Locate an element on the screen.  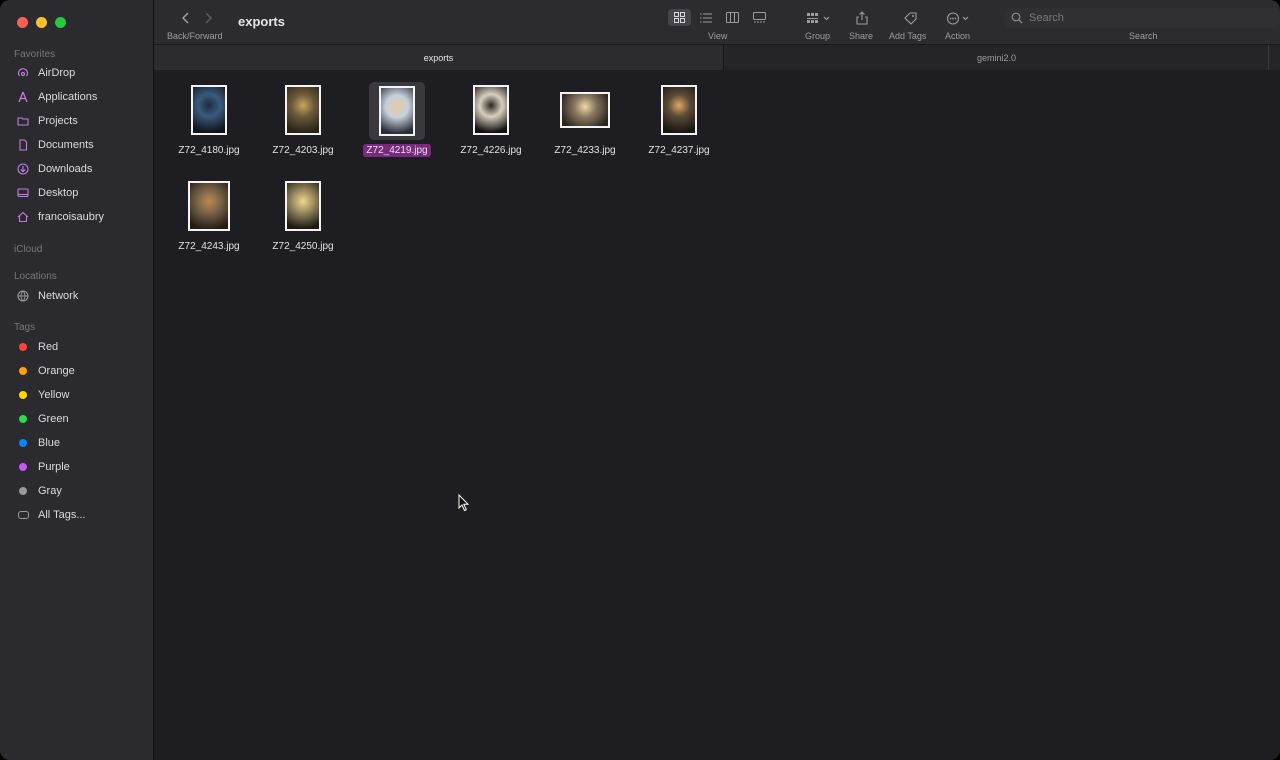
chevron-right-icon is located at coordinates (208, 18).